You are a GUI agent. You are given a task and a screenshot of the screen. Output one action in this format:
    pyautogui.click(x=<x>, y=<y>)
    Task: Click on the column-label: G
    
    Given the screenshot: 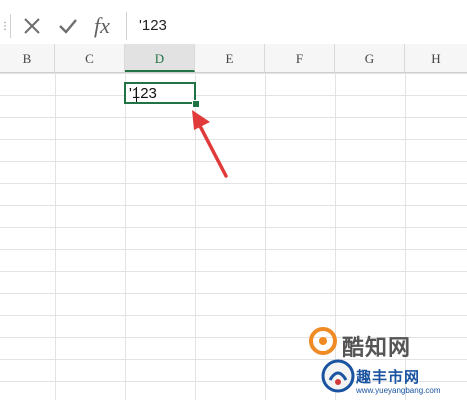 What is the action you would take?
    pyautogui.click(x=369, y=58)
    